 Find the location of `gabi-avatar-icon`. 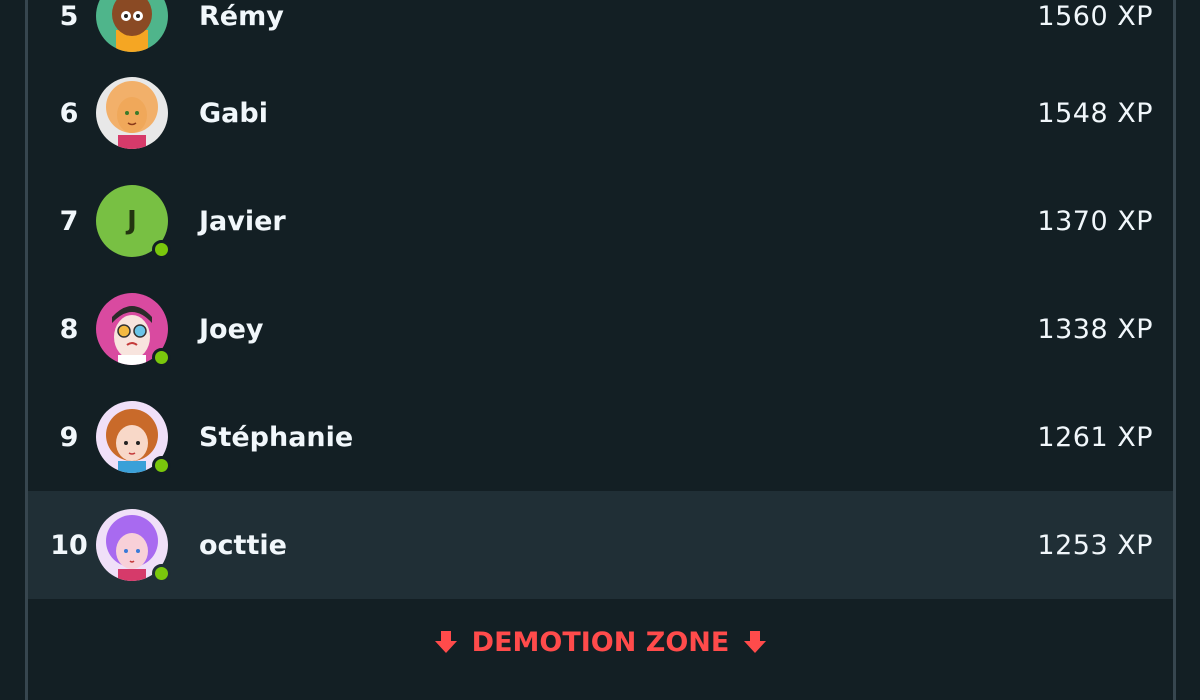

gabi-avatar-icon is located at coordinates (132, 113).